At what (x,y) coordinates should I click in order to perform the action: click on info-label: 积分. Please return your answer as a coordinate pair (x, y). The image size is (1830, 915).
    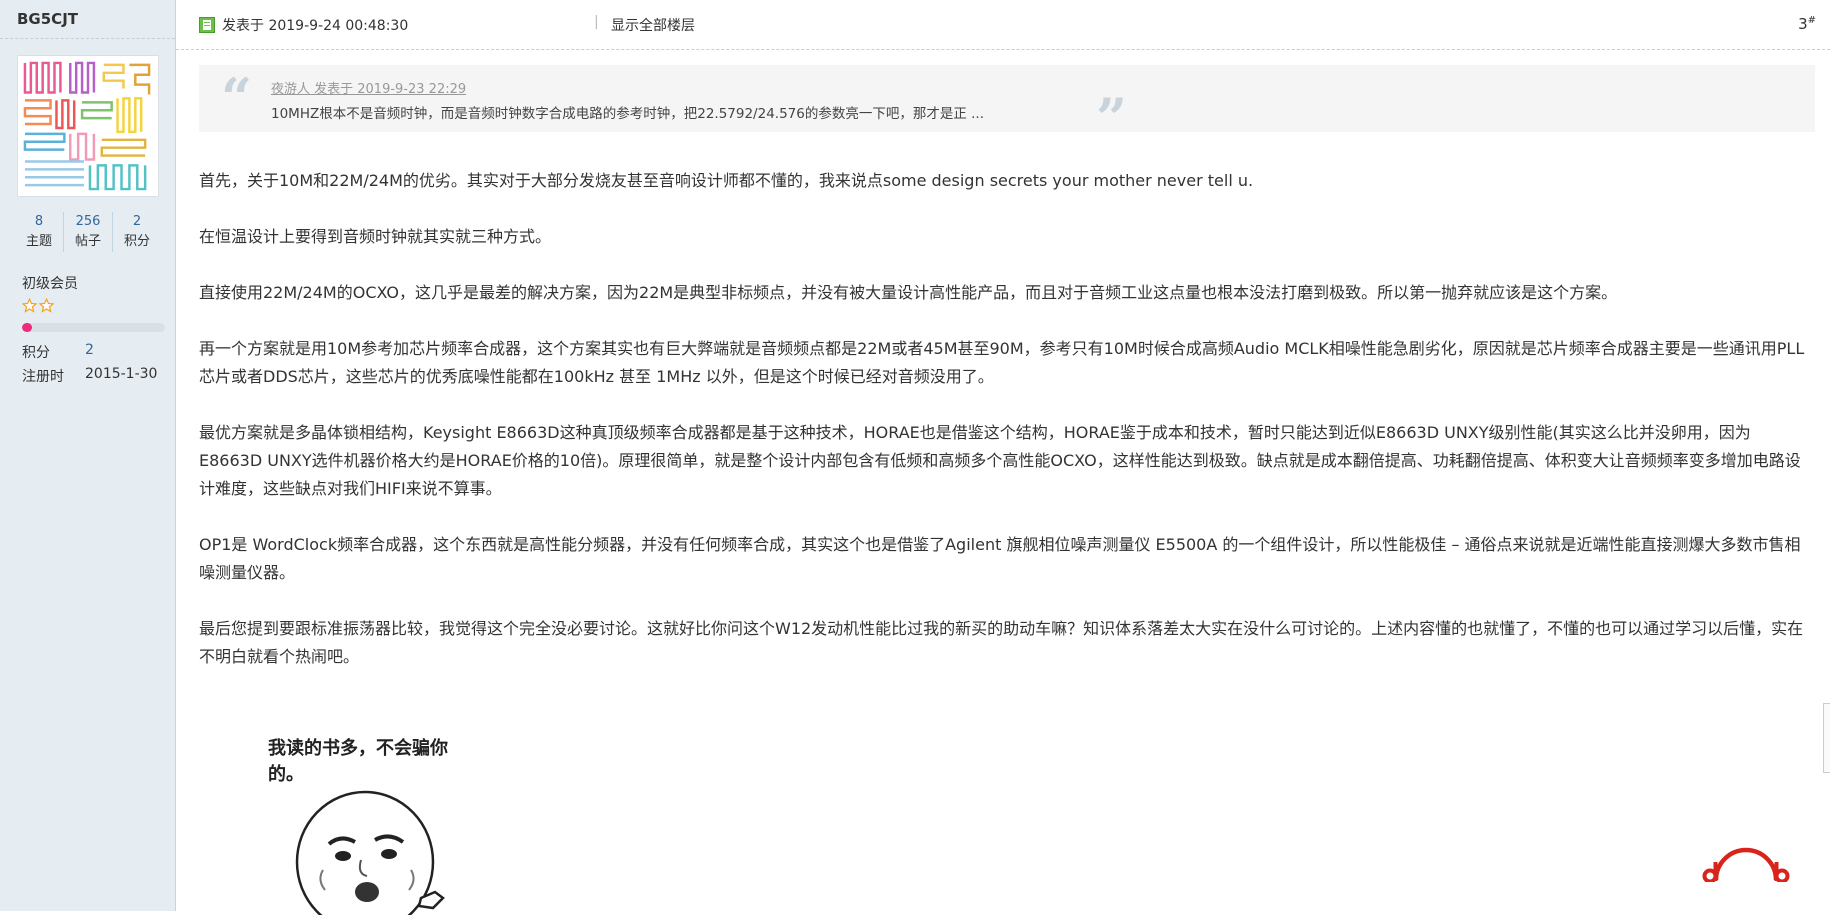
    Looking at the image, I should click on (36, 353).